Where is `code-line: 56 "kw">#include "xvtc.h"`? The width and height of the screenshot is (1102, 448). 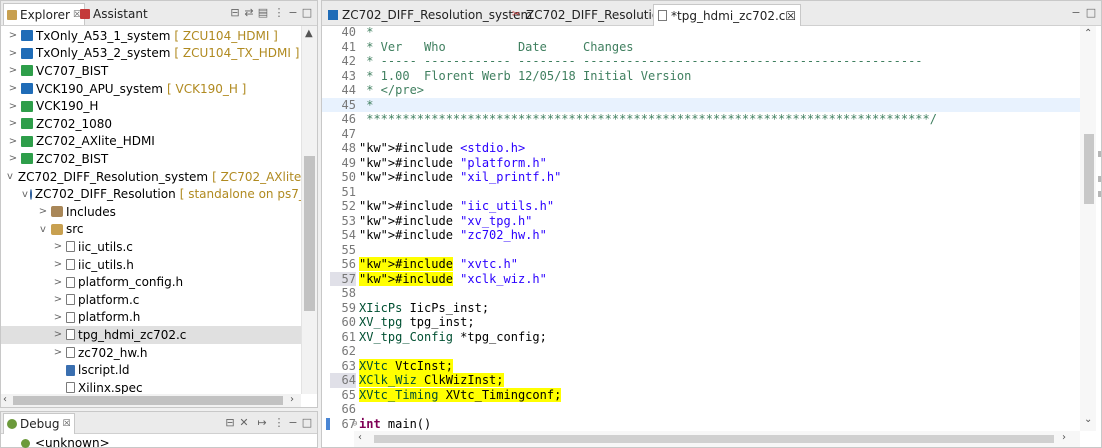
code-line: 56 "kw">#include "xvtc.h" is located at coordinates (702, 264).